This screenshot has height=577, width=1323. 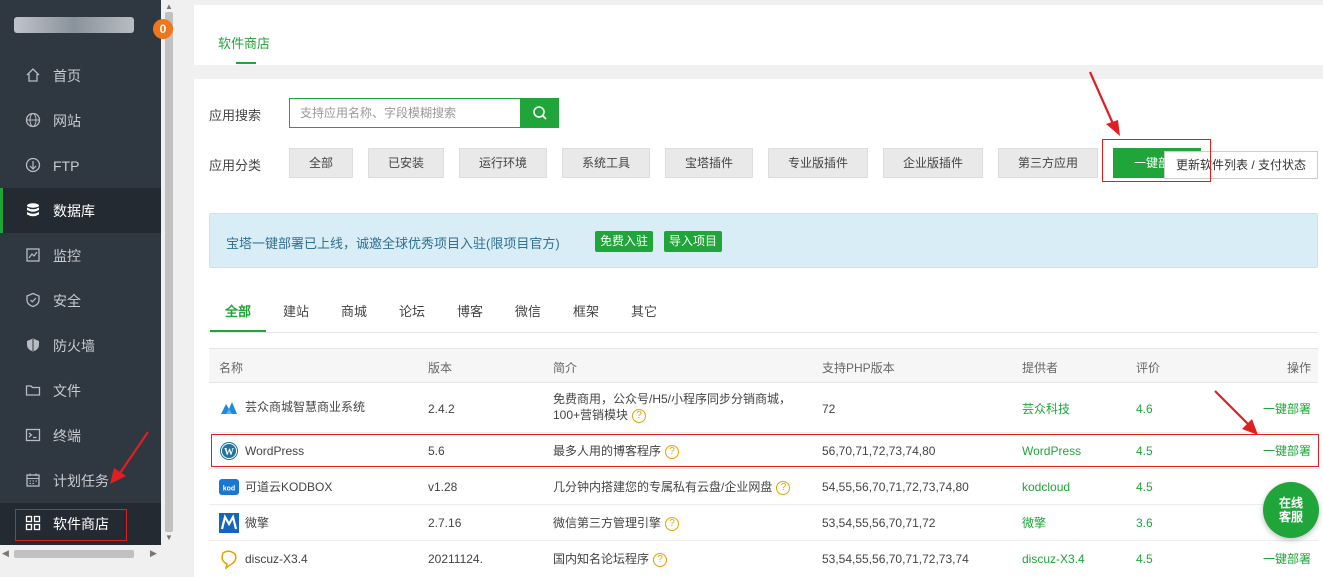 What do you see at coordinates (34, 76) in the screenshot?
I see `home-icon` at bounding box center [34, 76].